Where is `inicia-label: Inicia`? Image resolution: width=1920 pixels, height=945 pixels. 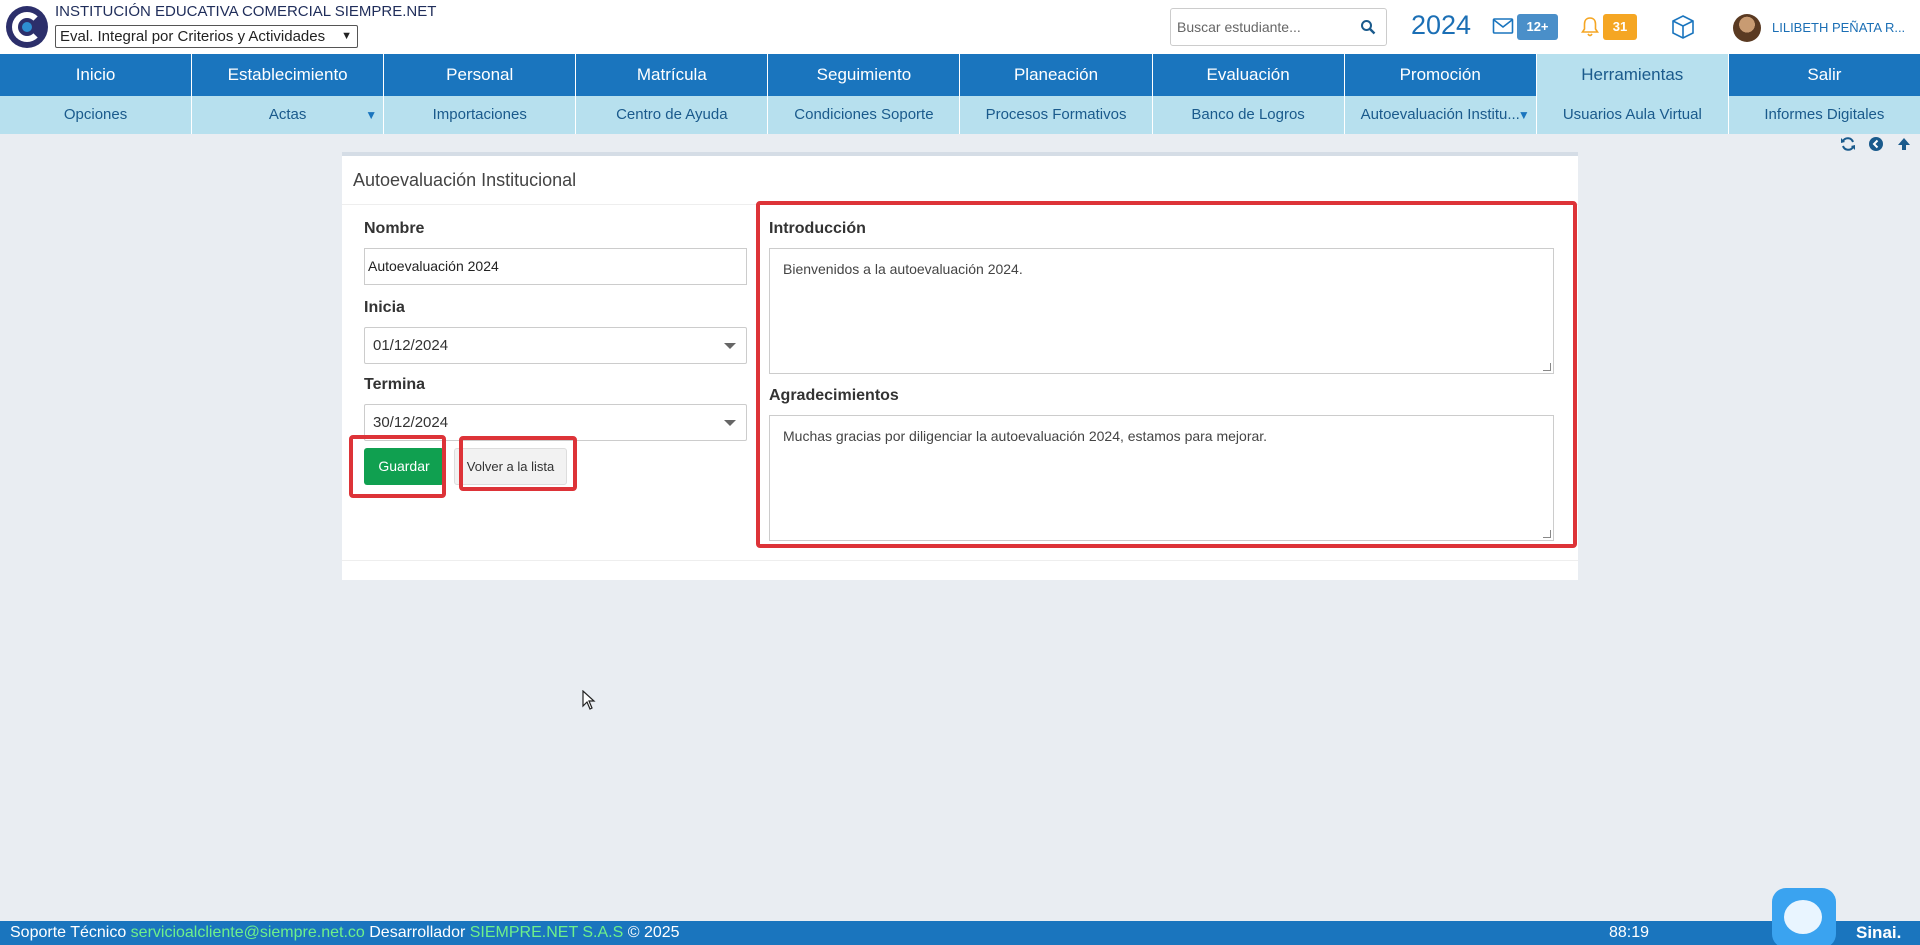 inicia-label: Inicia is located at coordinates (384, 307).